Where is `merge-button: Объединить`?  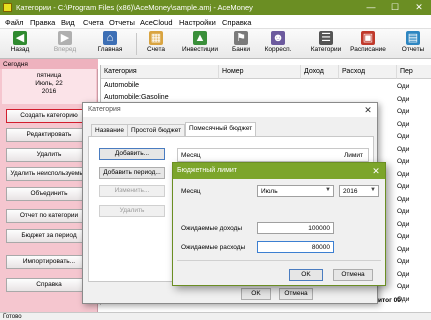 merge-button: Объединить is located at coordinates (49, 194).